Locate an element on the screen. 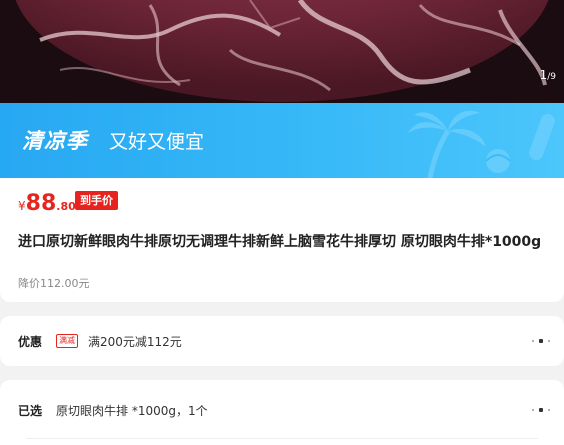 The width and height of the screenshot is (564, 445). price-symbol: ¥ is located at coordinates (22, 206).